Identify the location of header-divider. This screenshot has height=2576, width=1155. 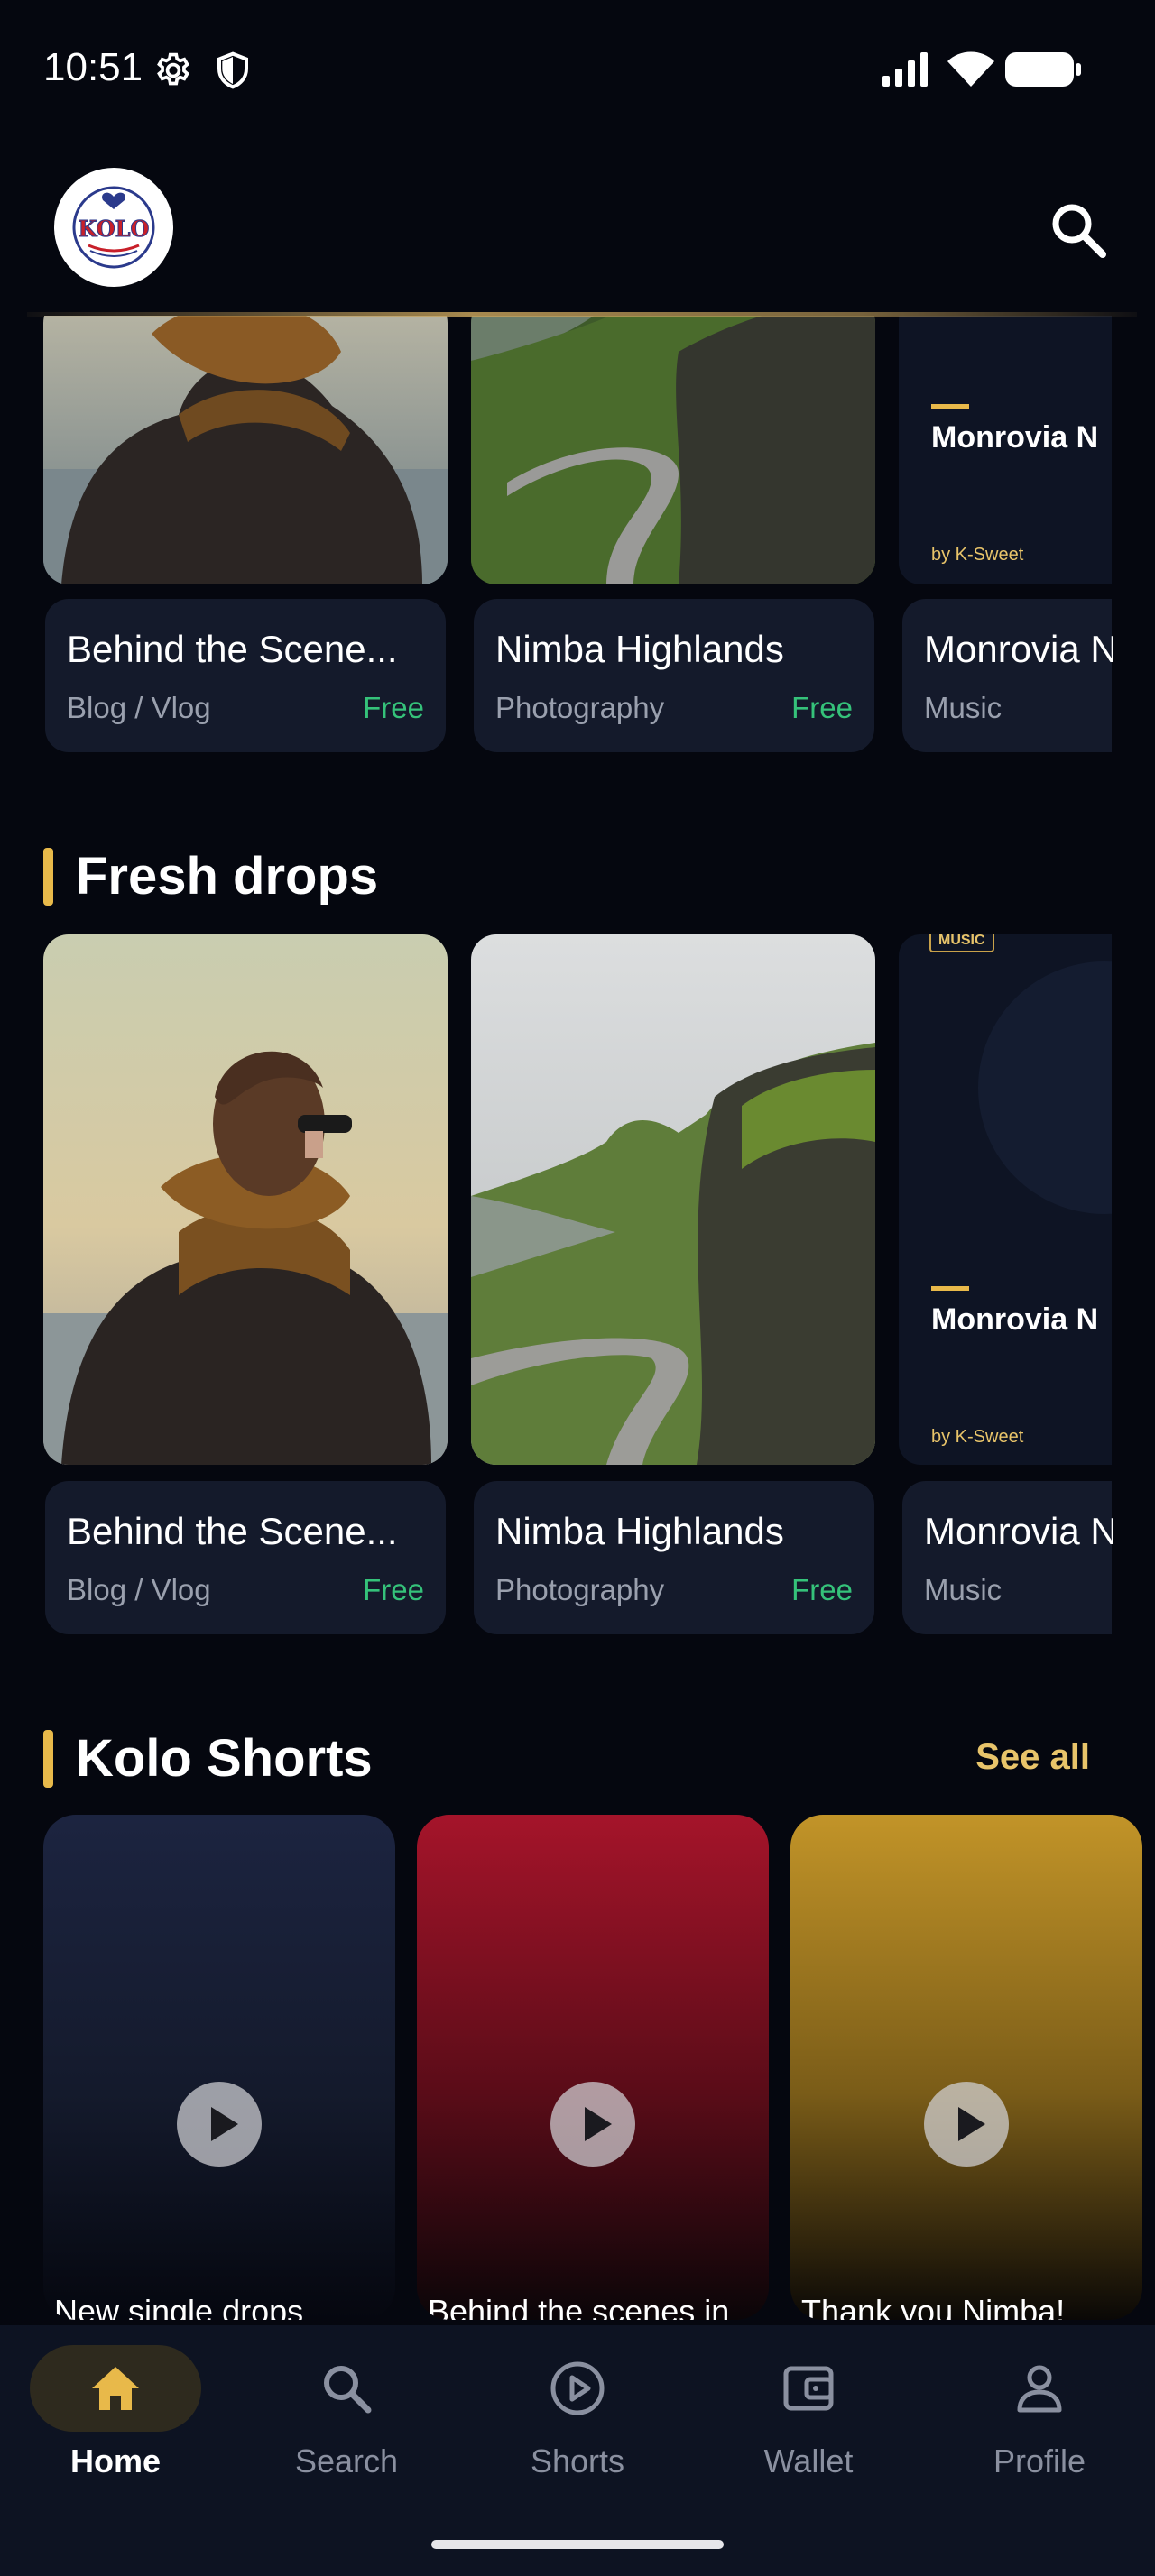
(582, 315).